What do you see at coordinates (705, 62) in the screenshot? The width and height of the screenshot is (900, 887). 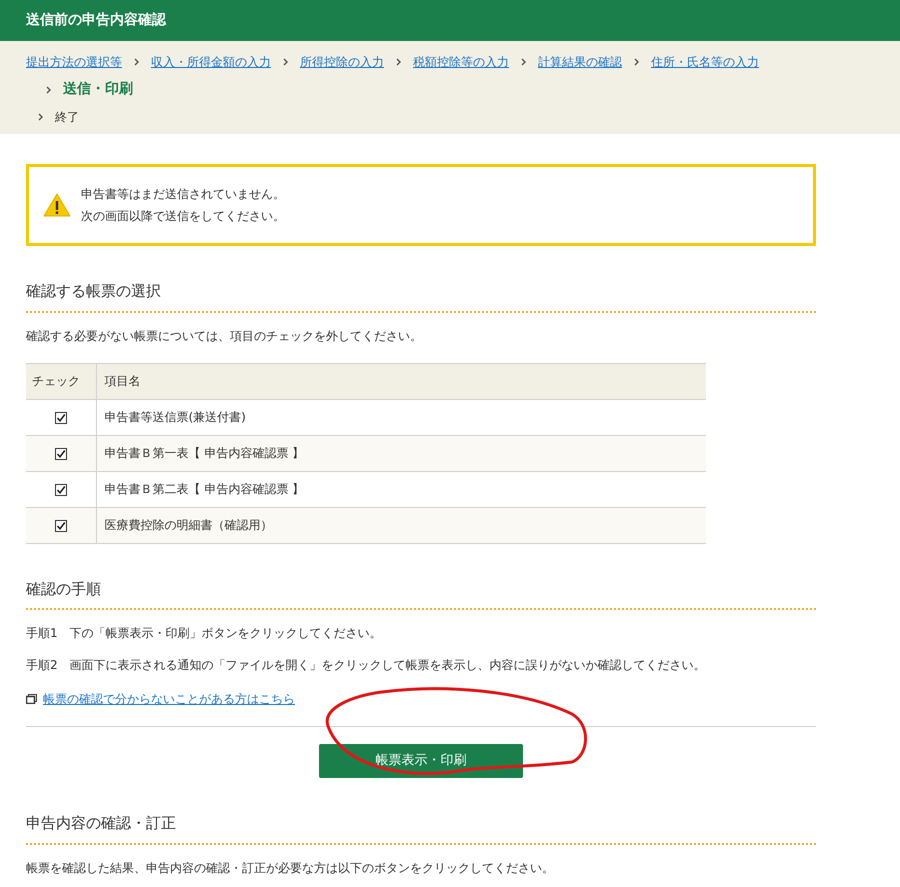 I see `breadcrumb-link: 住所・氏名等の入力` at bounding box center [705, 62].